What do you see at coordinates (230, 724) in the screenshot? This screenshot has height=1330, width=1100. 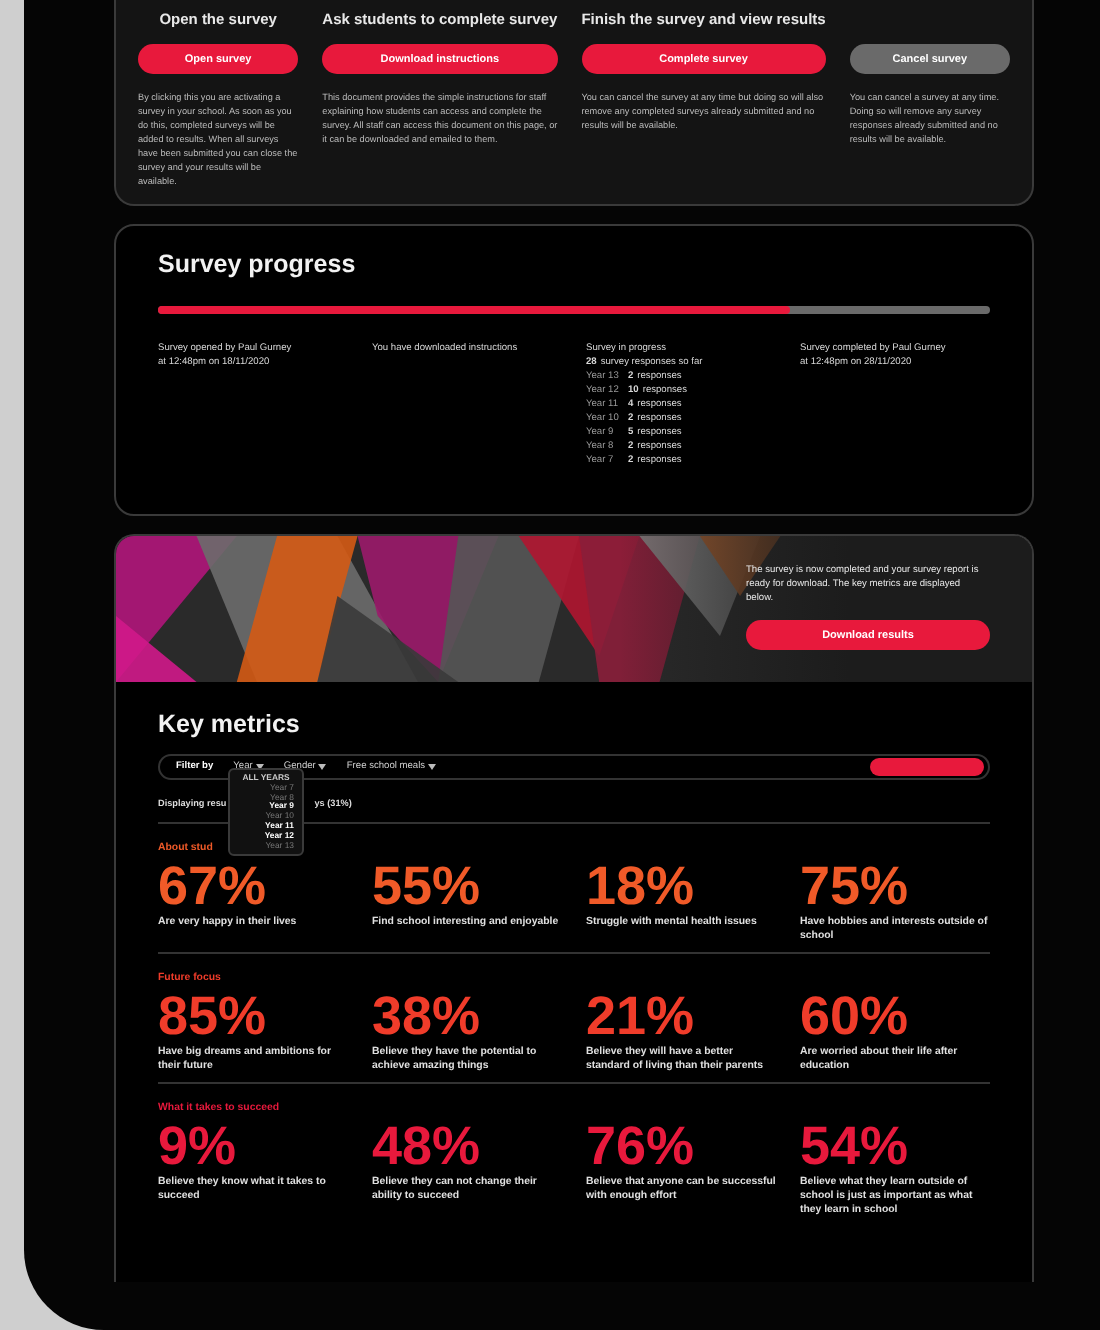 I see `section-title: Key metrics` at bounding box center [230, 724].